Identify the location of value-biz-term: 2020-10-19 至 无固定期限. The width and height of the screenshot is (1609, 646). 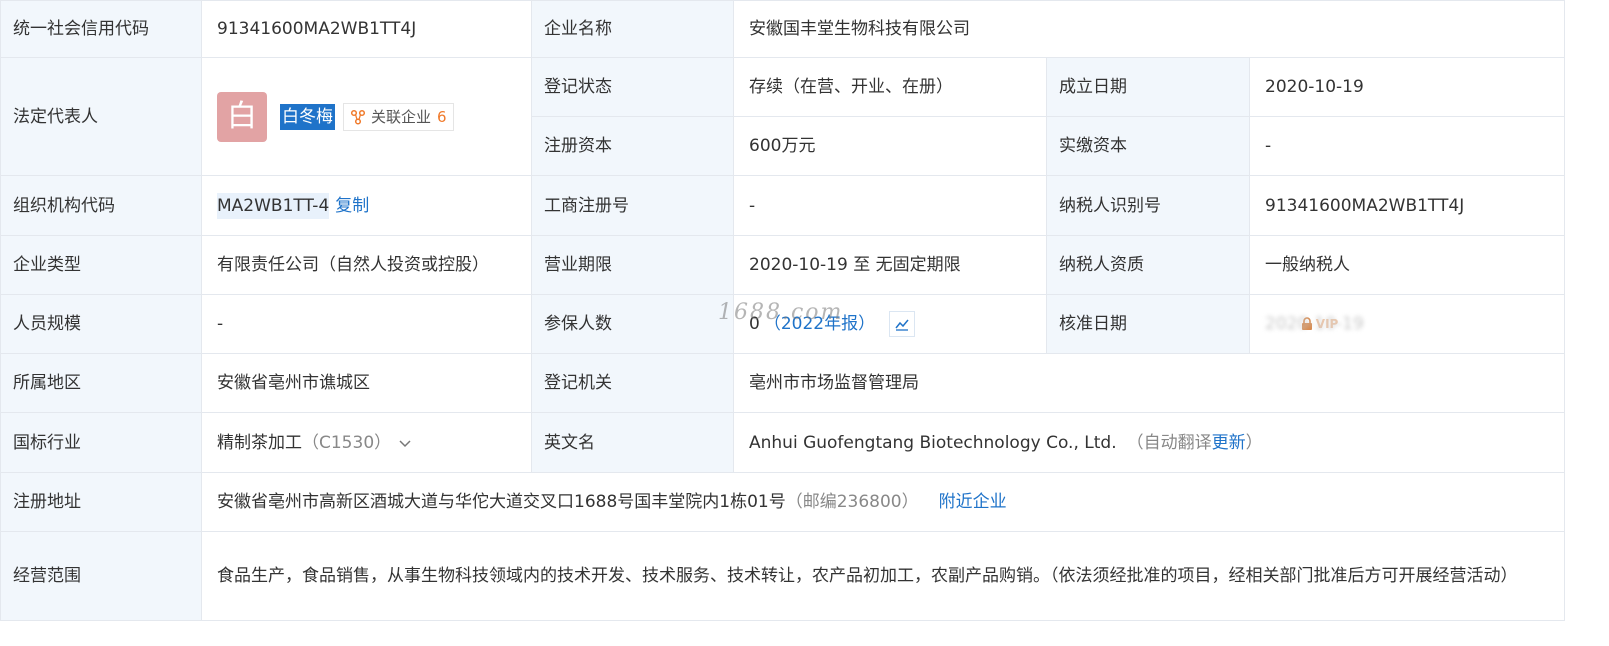
(890, 265).